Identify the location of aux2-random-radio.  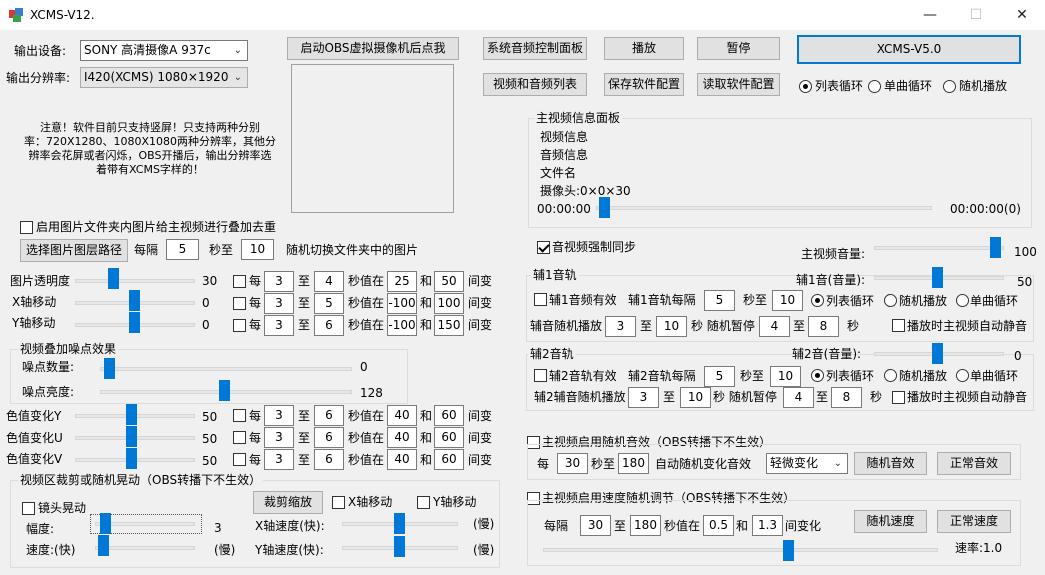
(890, 375).